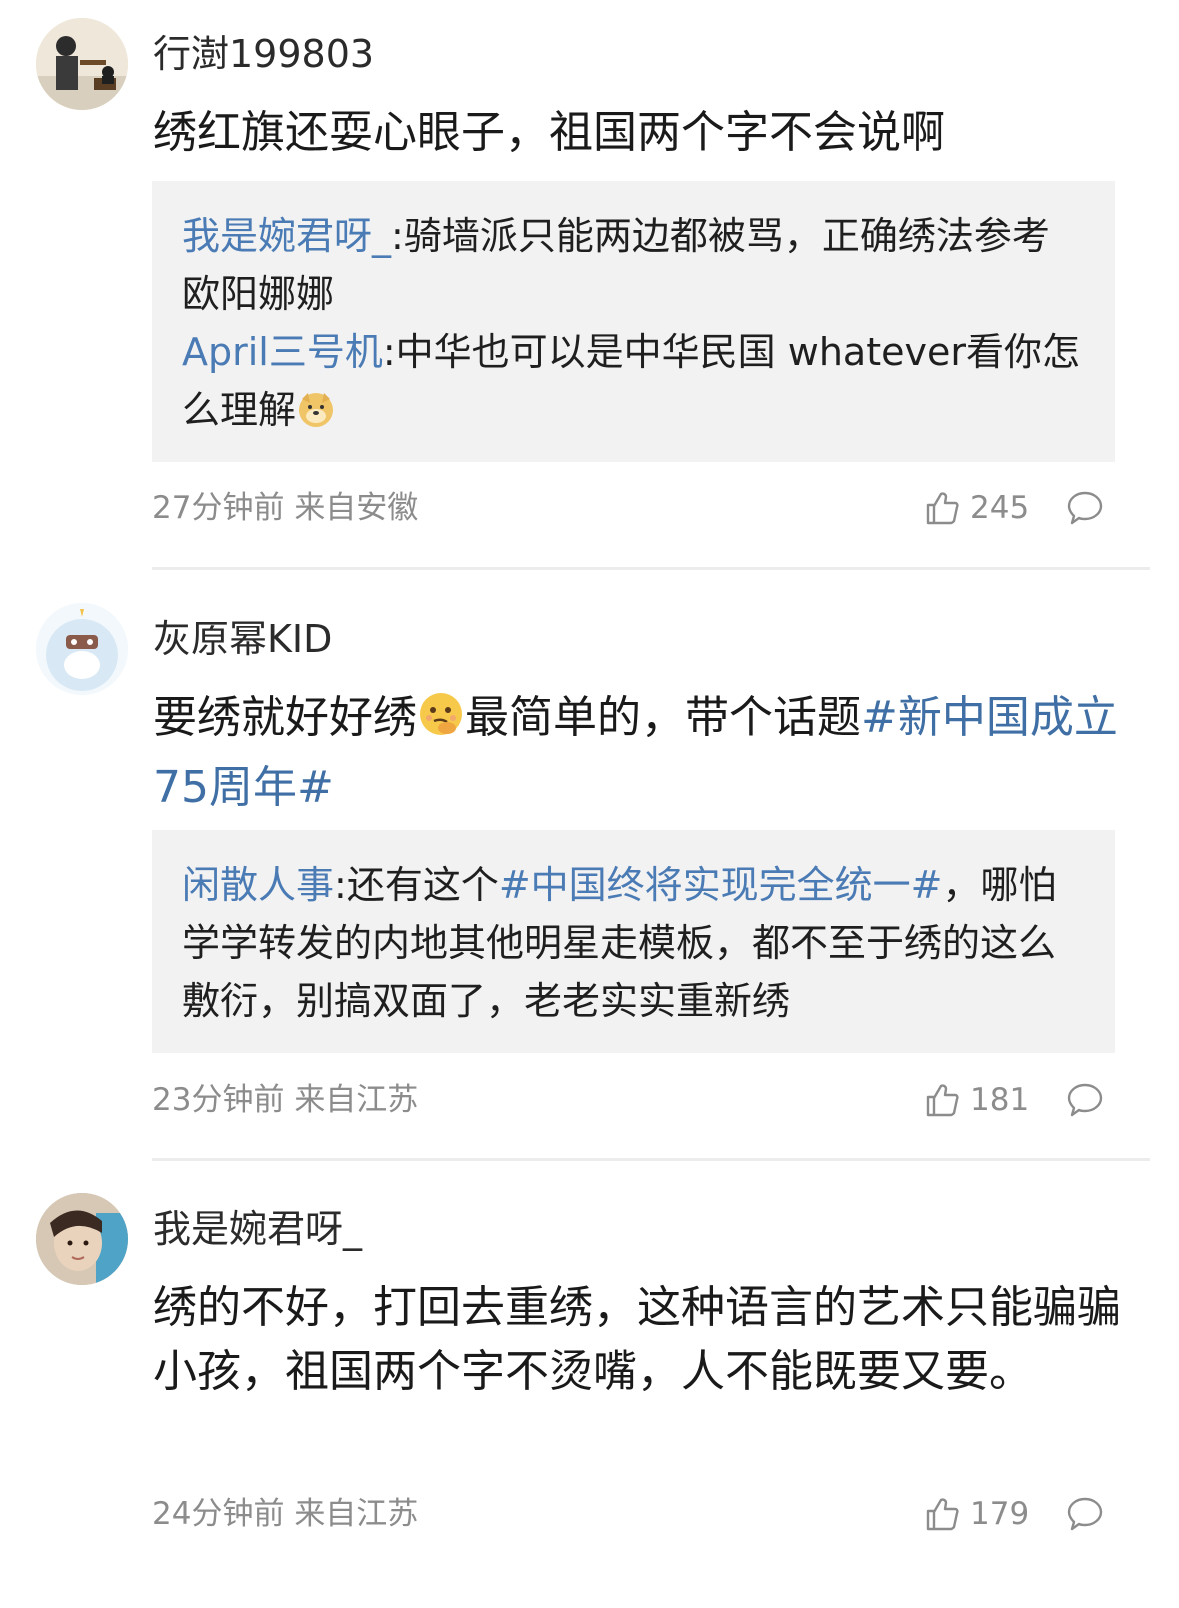 This screenshot has width=1179, height=1608. I want to click on reply-author: April三号机, so click(282, 352).